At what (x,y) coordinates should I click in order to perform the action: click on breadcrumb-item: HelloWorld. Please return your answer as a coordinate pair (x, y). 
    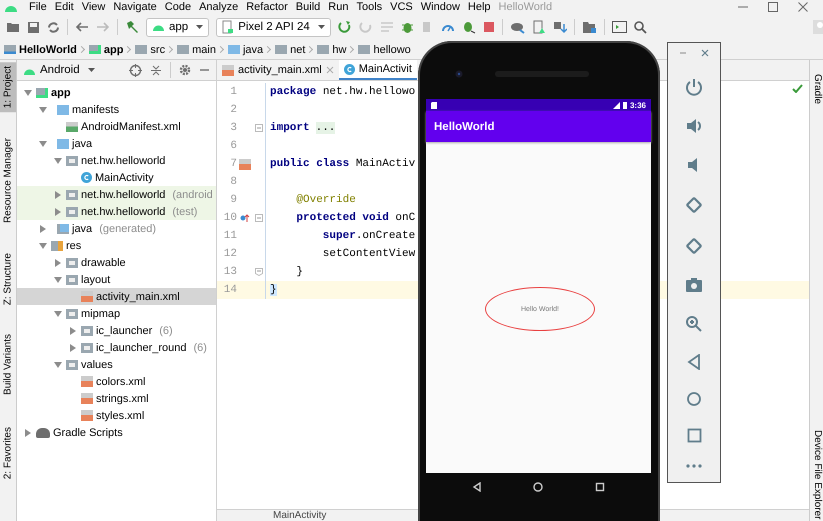
    Looking at the image, I should click on (40, 50).